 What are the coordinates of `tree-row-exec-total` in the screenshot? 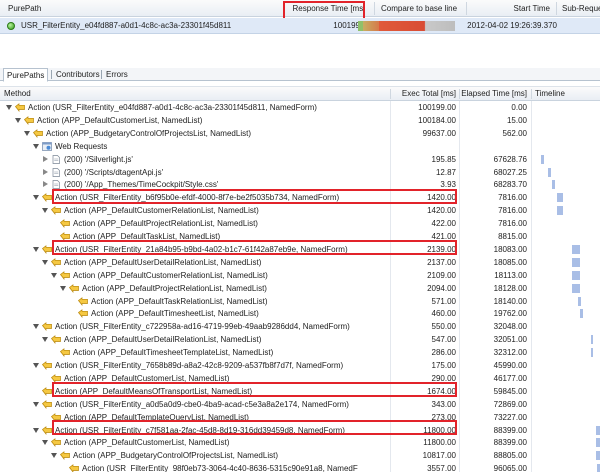 It's located at (424, 146).